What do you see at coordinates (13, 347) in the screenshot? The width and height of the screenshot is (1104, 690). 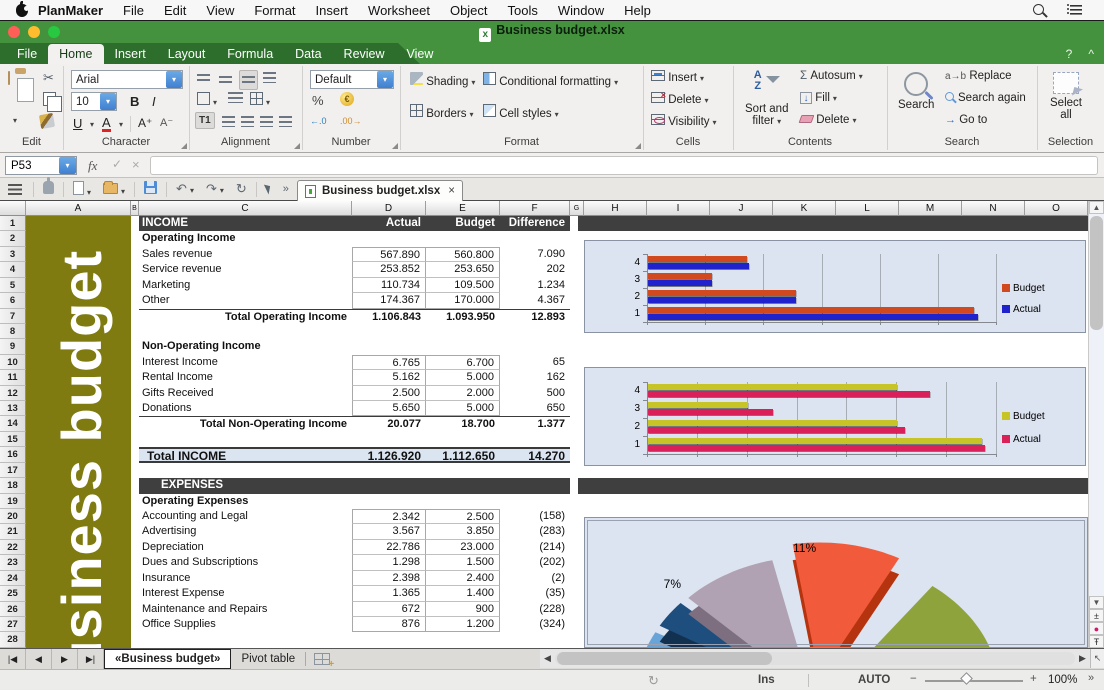 I see `row-header-9: 9` at bounding box center [13, 347].